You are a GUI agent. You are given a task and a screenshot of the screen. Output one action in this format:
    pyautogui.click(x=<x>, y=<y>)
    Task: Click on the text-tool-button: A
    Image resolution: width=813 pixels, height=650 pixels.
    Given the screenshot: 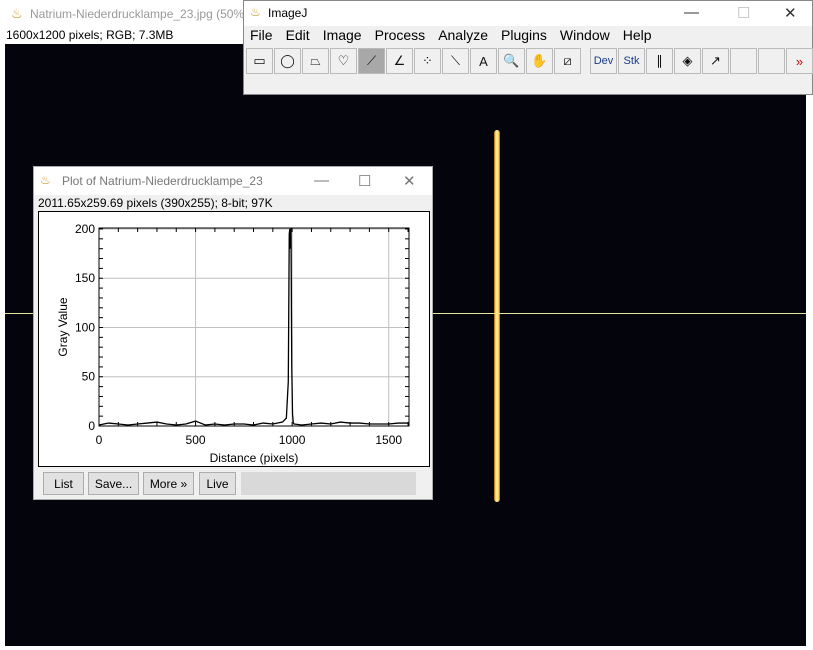 What is the action you would take?
    pyautogui.click(x=483, y=61)
    